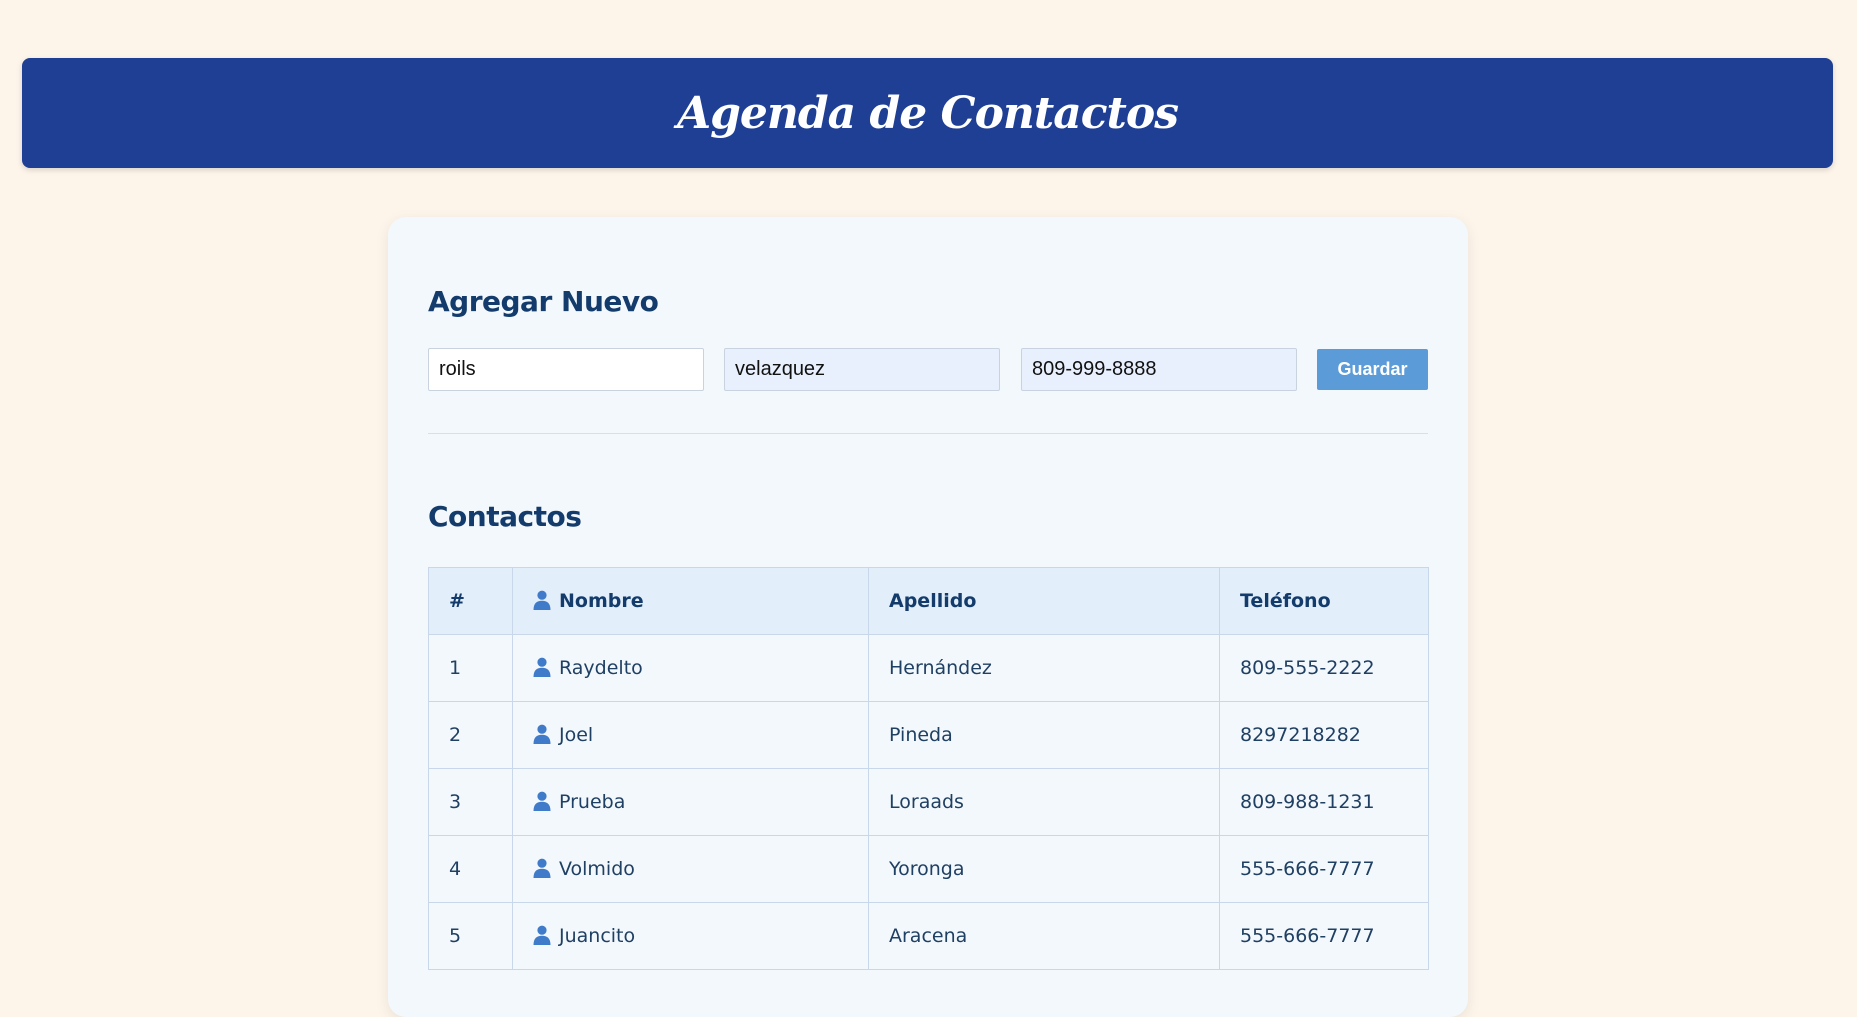 This screenshot has width=1857, height=1017. I want to click on app-header: Agenda de Contactos, so click(927, 113).